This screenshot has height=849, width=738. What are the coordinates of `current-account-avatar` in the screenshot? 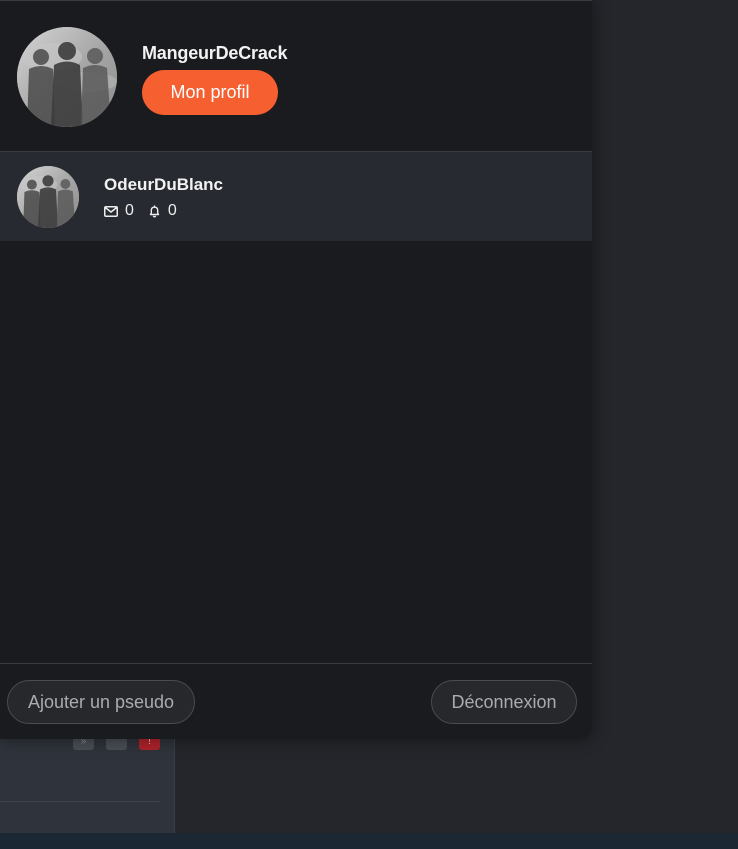 It's located at (67, 77).